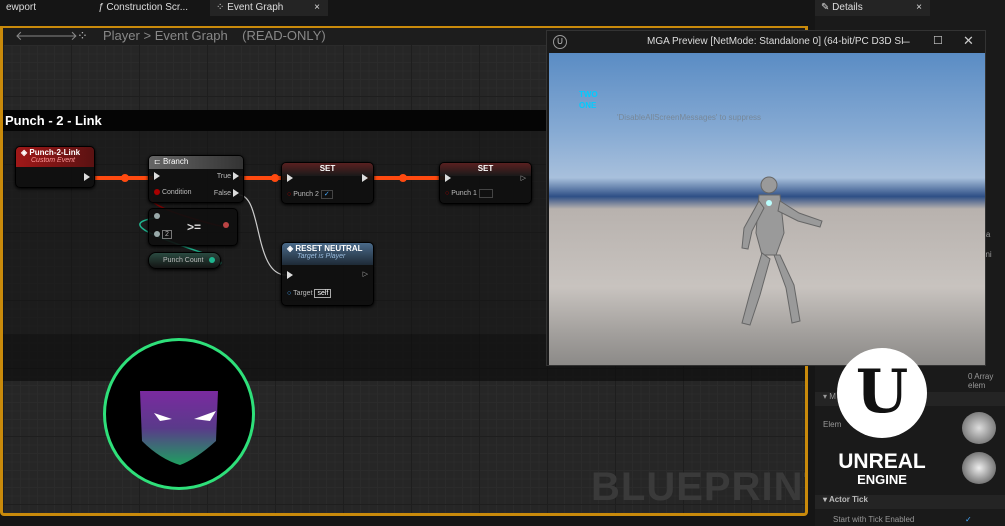  I want to click on blueprint-watermark: BLUEPRINT, so click(699, 487).